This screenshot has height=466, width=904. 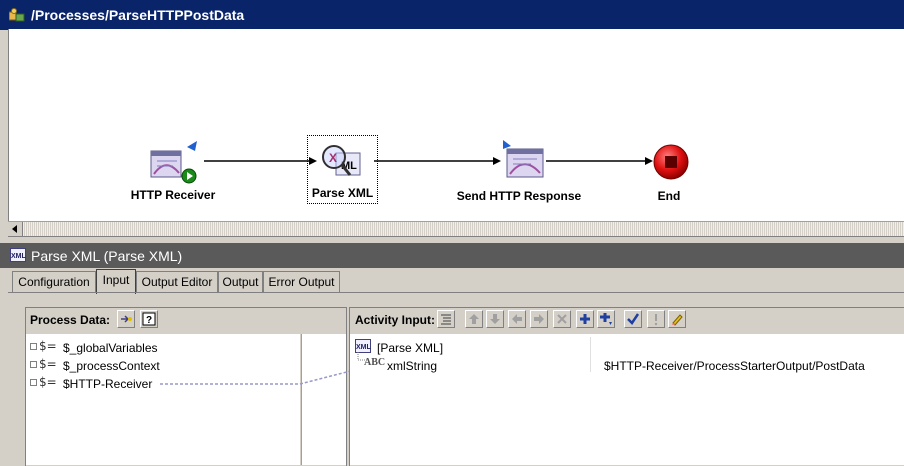 I want to click on error-button, so click(x=656, y=319).